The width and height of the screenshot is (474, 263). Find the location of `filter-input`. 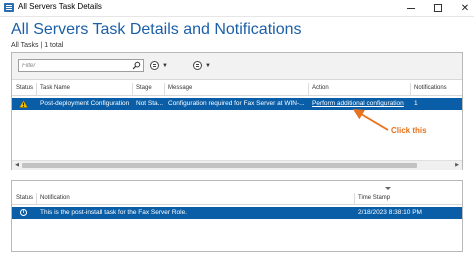

filter-input is located at coordinates (75, 65).